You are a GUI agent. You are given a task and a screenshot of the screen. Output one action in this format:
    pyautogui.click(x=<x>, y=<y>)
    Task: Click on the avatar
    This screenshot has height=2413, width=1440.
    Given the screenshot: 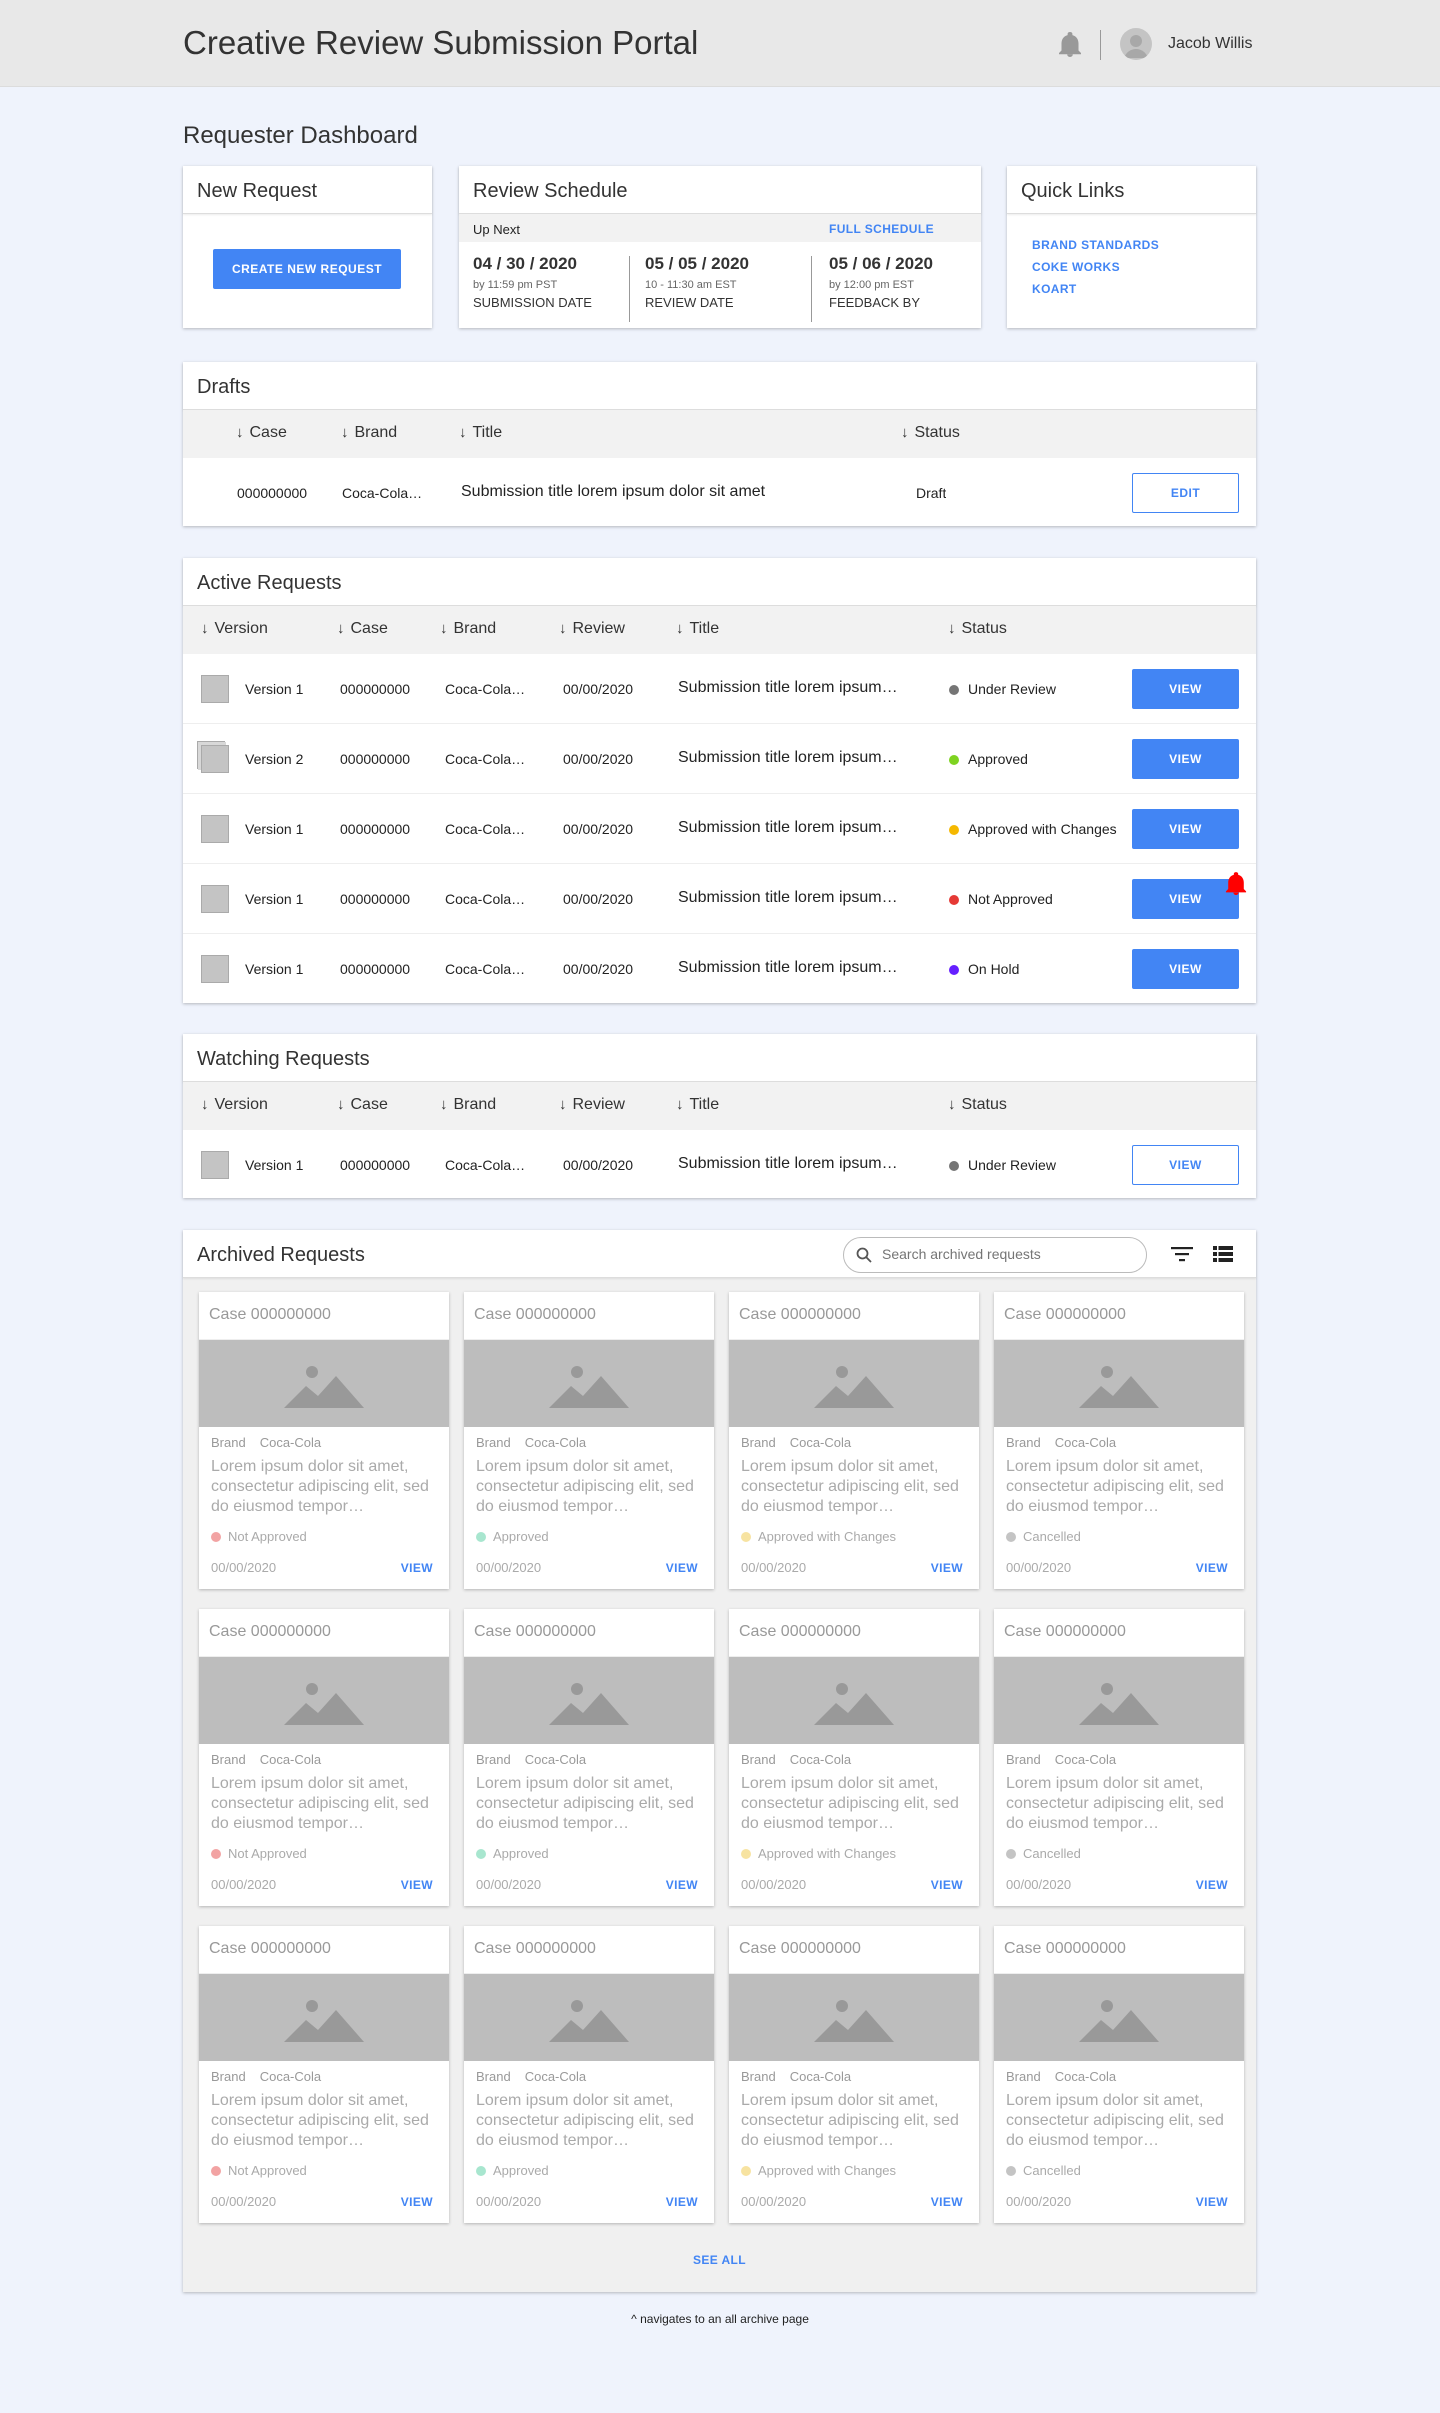 What is the action you would take?
    pyautogui.click(x=1136, y=44)
    